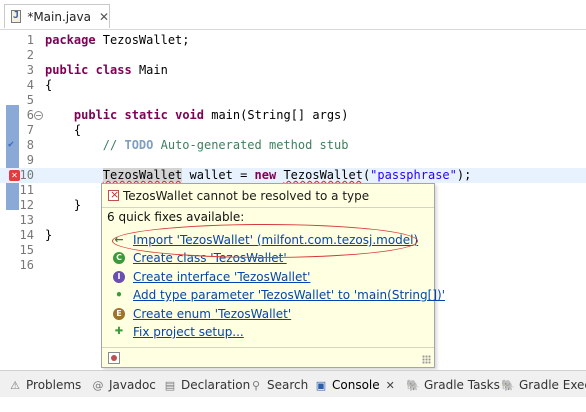  I want to click on tab-console: ▣ Console ✕, so click(354, 385).